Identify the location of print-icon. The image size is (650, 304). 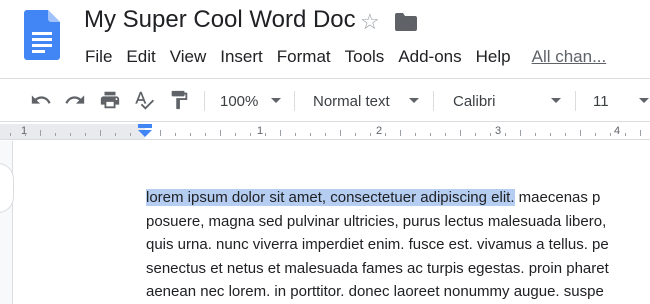
(110, 100).